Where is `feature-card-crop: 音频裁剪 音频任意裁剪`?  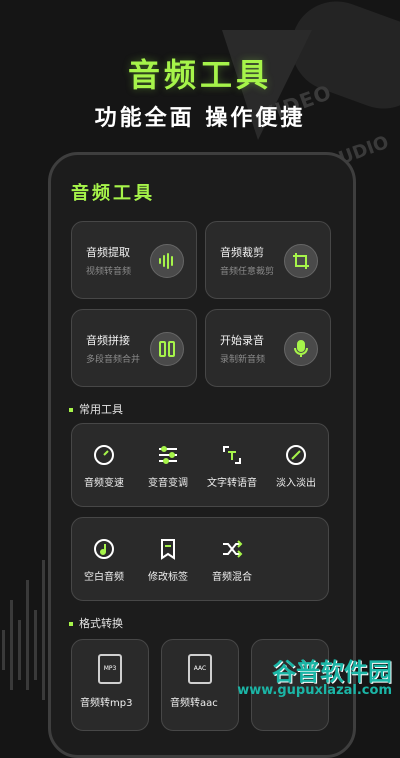 feature-card-crop: 音频裁剪 音频任意裁剪 is located at coordinates (268, 260).